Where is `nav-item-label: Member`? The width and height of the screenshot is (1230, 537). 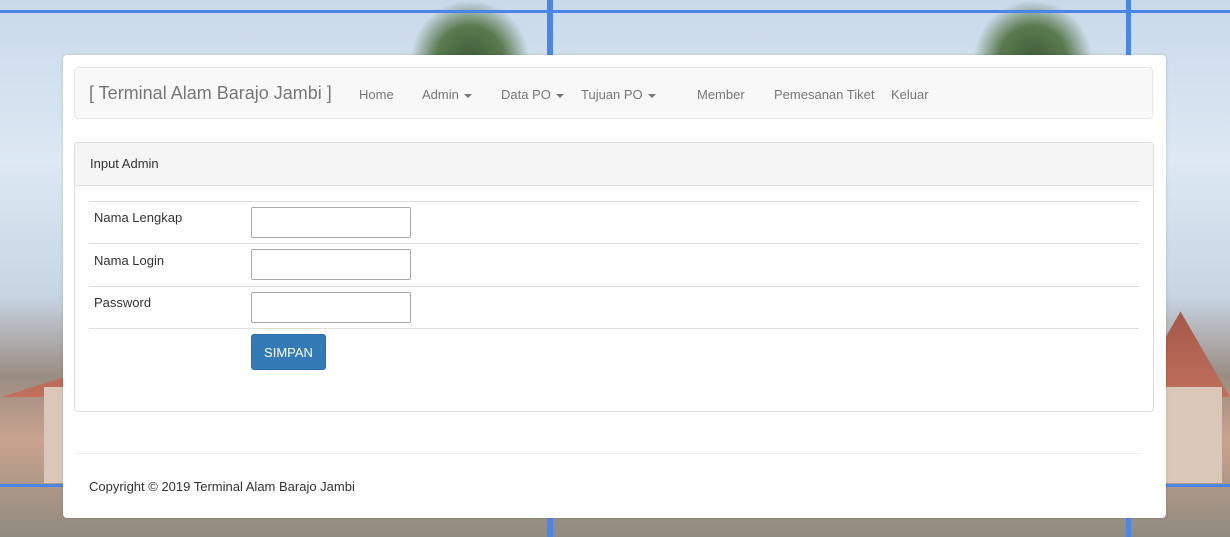
nav-item-label: Member is located at coordinates (721, 94).